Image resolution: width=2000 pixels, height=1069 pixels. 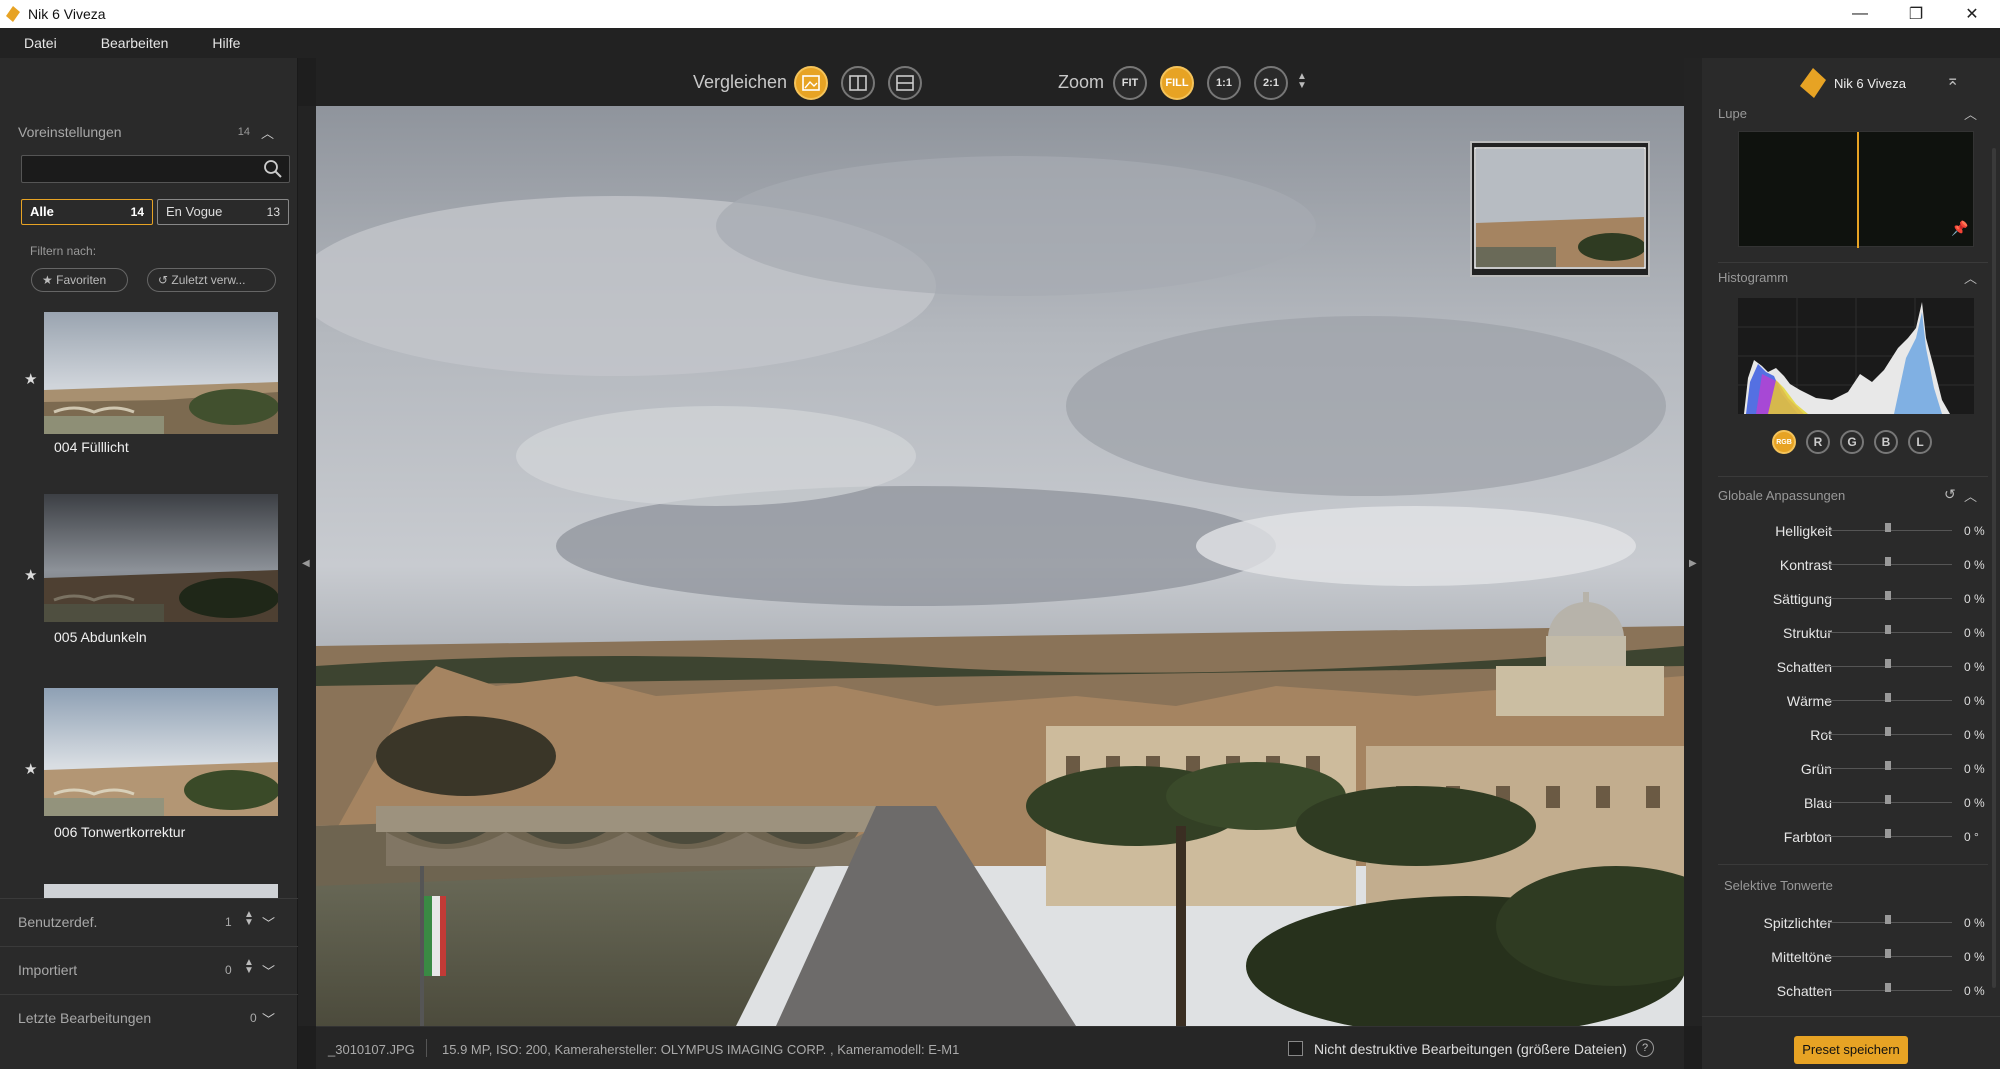 I want to click on preset-item: 005 Abdunkeln, so click(x=161, y=569).